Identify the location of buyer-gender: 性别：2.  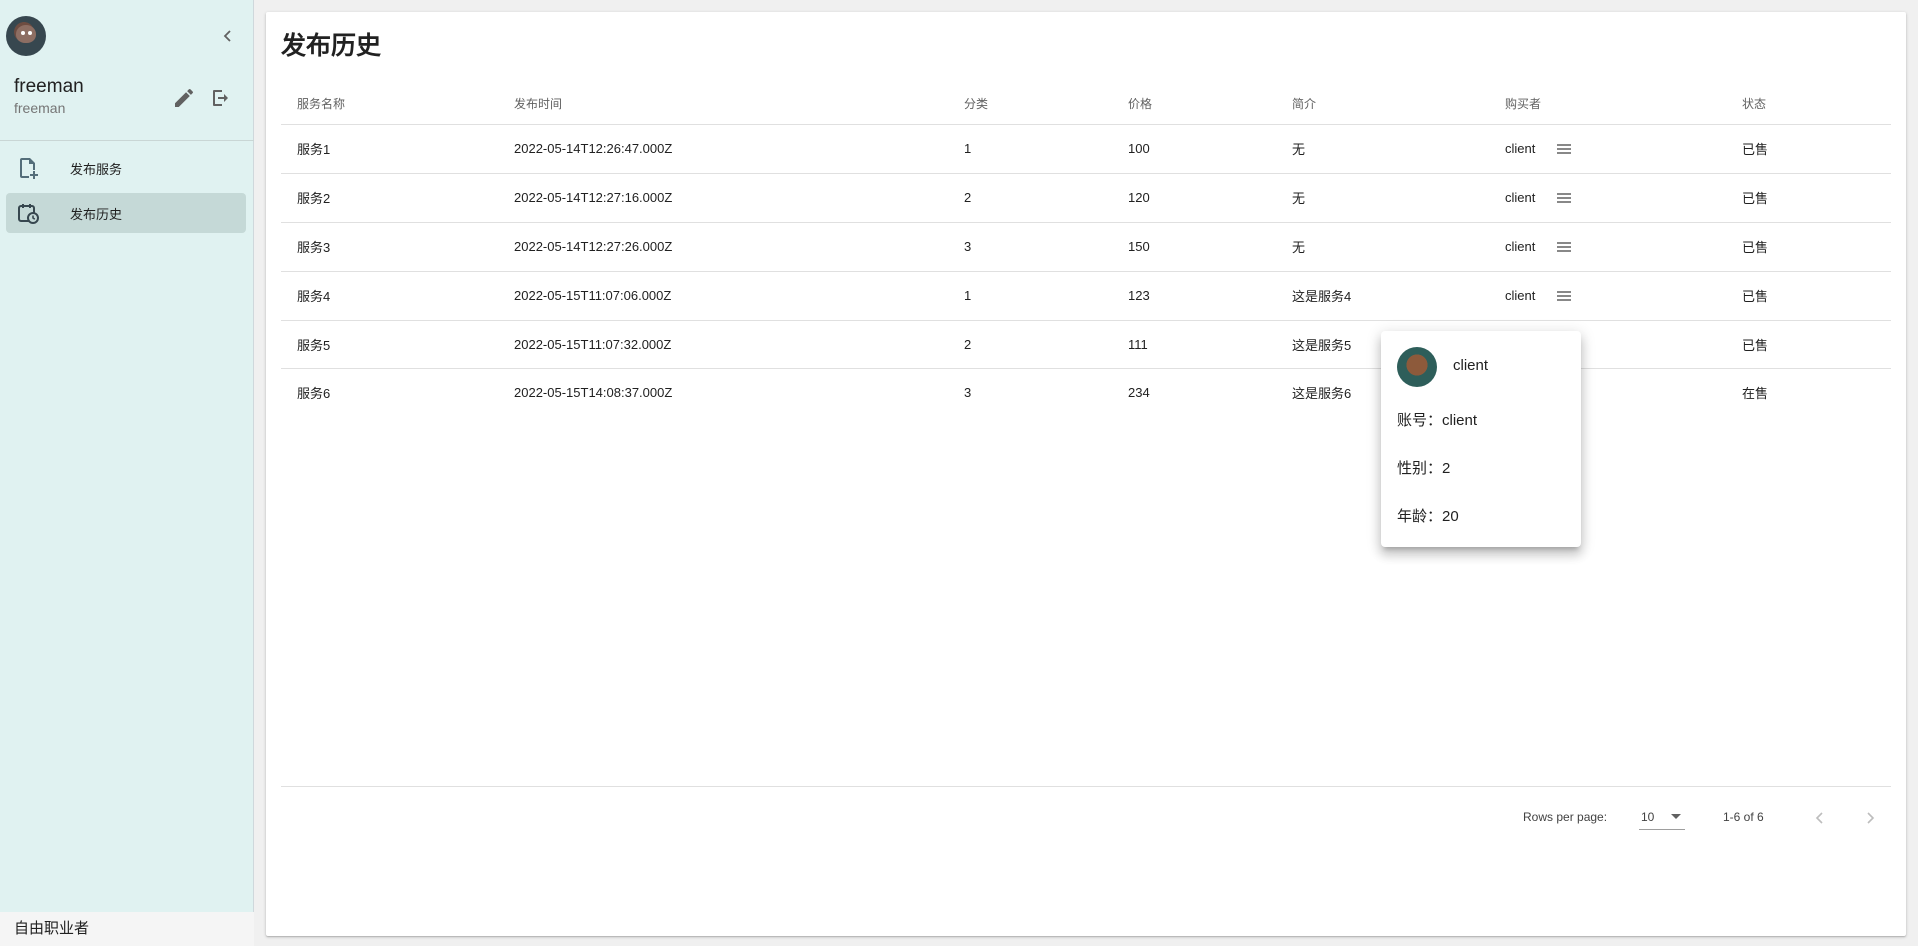
(1424, 468).